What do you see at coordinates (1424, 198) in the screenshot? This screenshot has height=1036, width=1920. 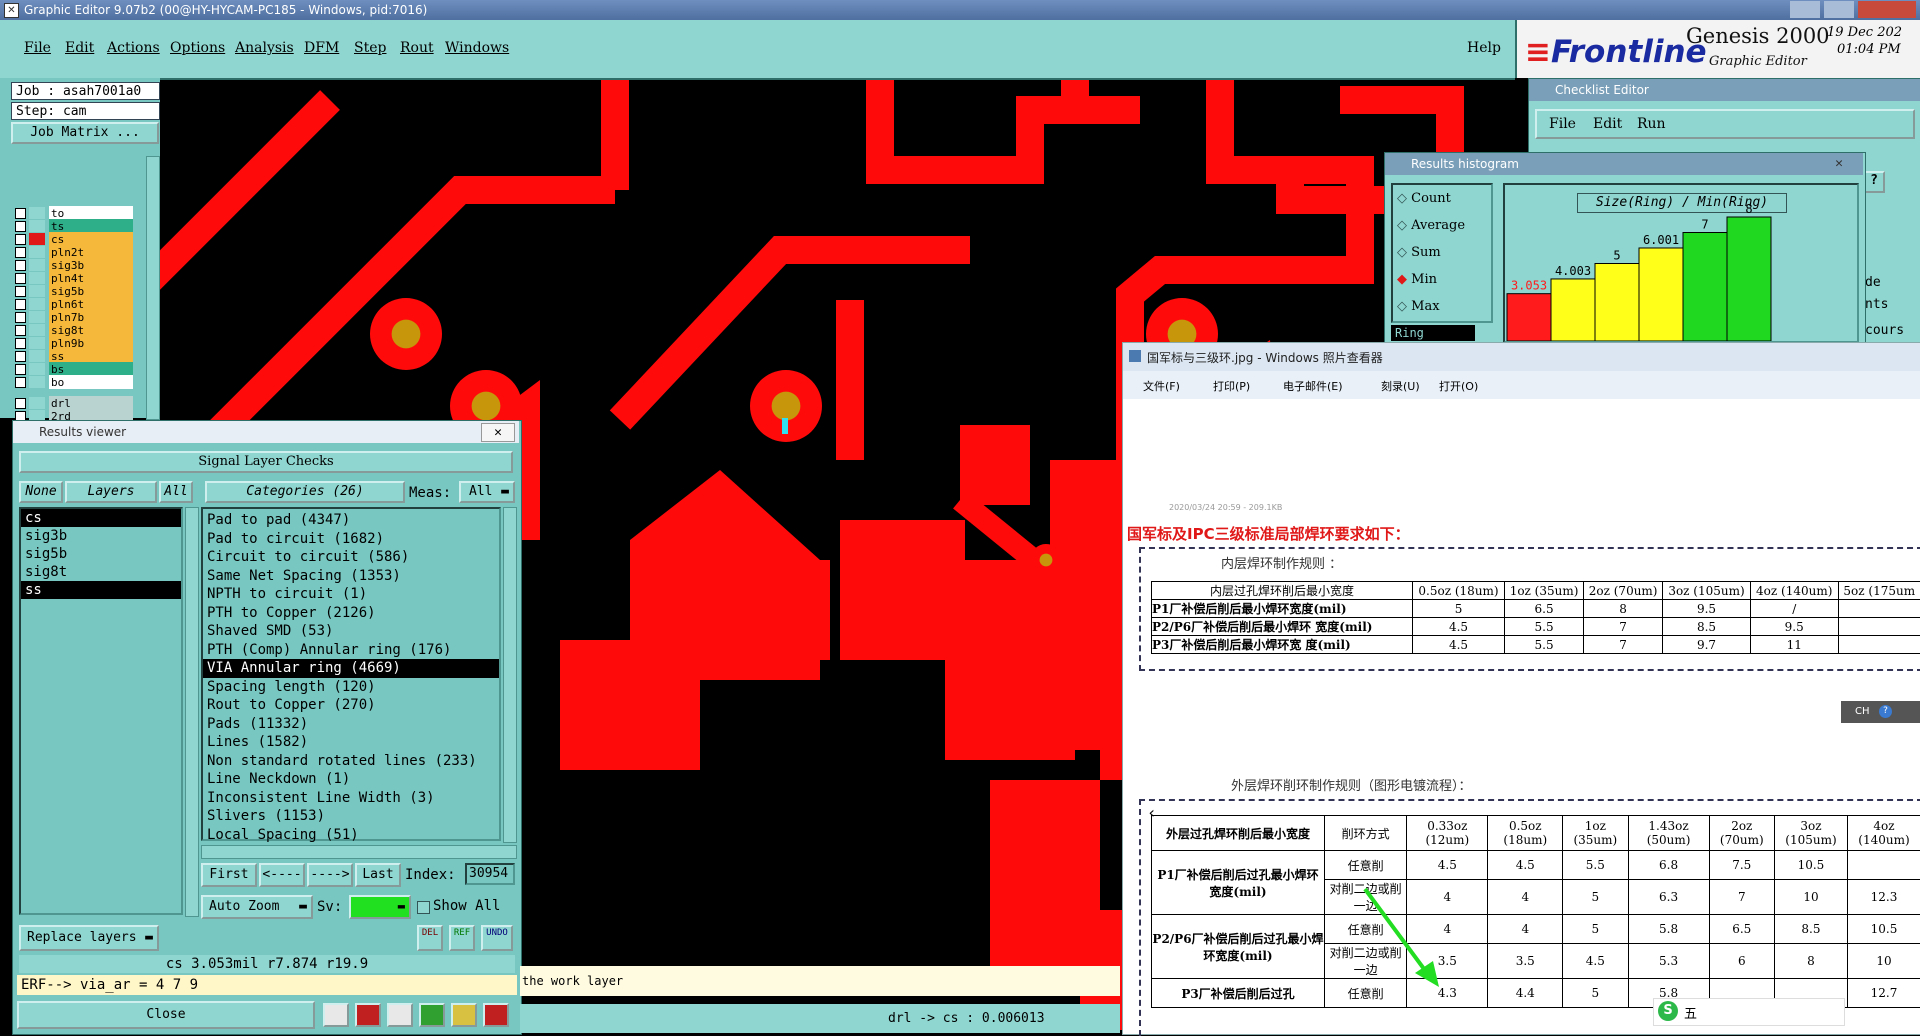 I see `histogram-option-count: ◇ Count` at bounding box center [1424, 198].